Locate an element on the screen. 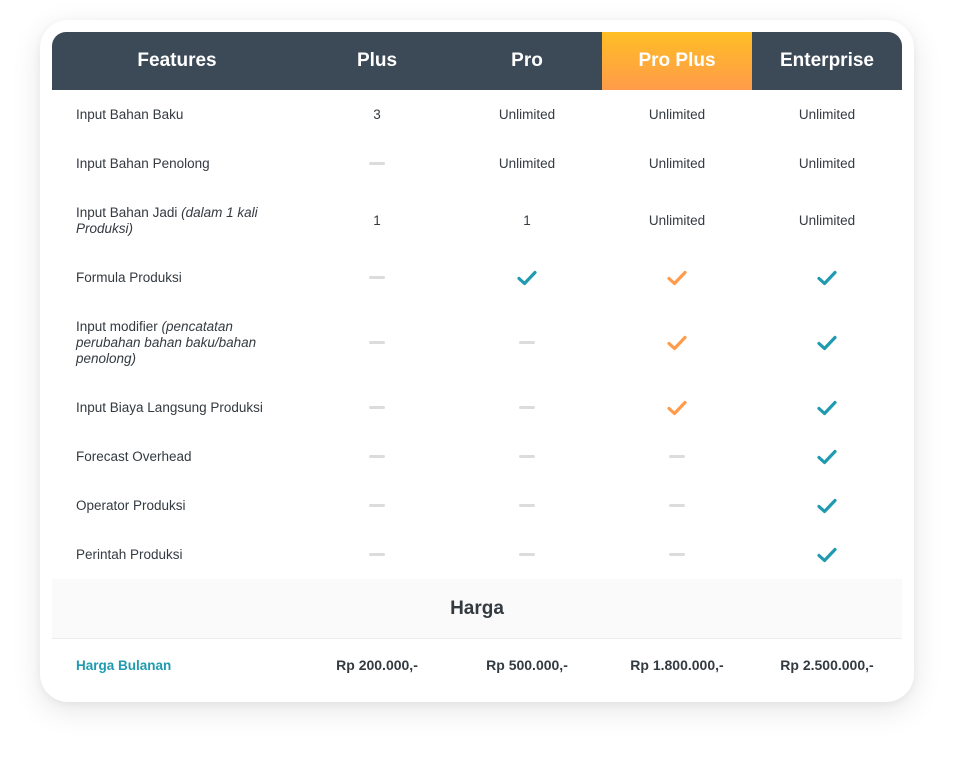 This screenshot has height=763, width=954. feature-name: Formula Produksi is located at coordinates (129, 277).